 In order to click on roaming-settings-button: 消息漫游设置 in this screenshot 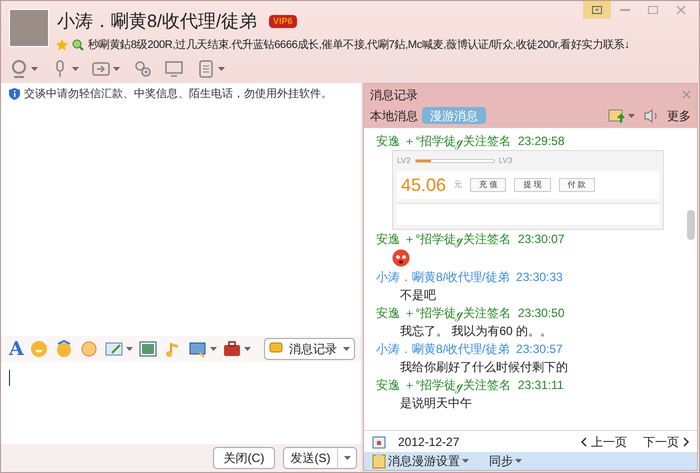, I will do `click(420, 461)`.